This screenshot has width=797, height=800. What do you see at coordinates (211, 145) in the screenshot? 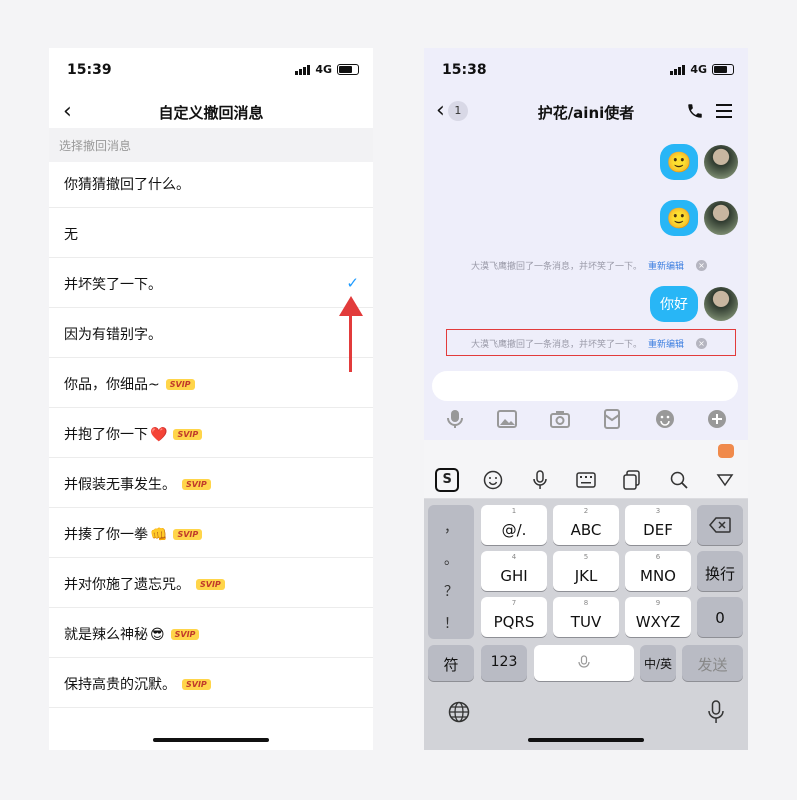
I see `section-header: 选择撤回消息` at bounding box center [211, 145].